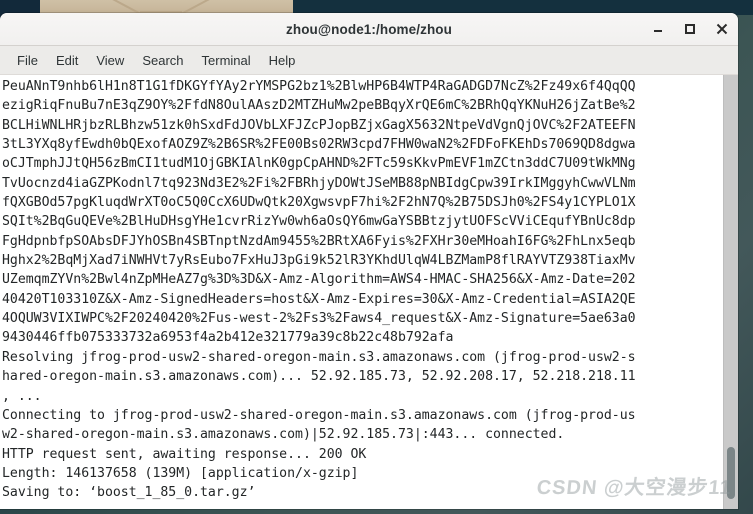  Describe the element at coordinates (67, 60) in the screenshot. I see `menu-item-edit: Edit` at that location.